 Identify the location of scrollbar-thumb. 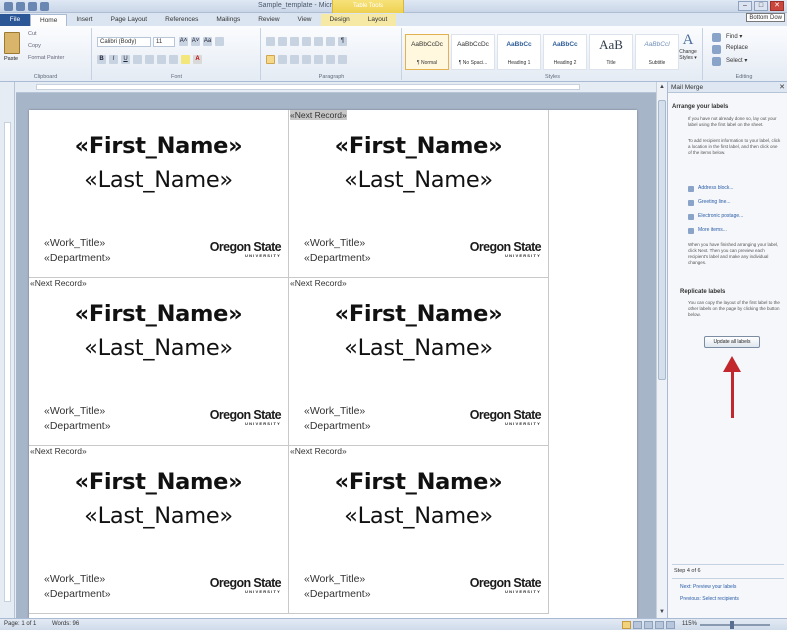
(662, 240).